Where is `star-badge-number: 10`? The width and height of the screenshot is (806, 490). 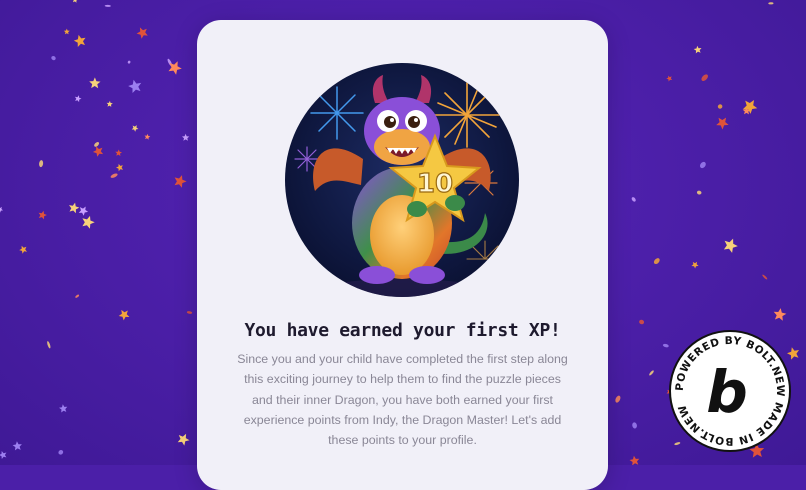
star-badge-number: 10 is located at coordinates (435, 184).